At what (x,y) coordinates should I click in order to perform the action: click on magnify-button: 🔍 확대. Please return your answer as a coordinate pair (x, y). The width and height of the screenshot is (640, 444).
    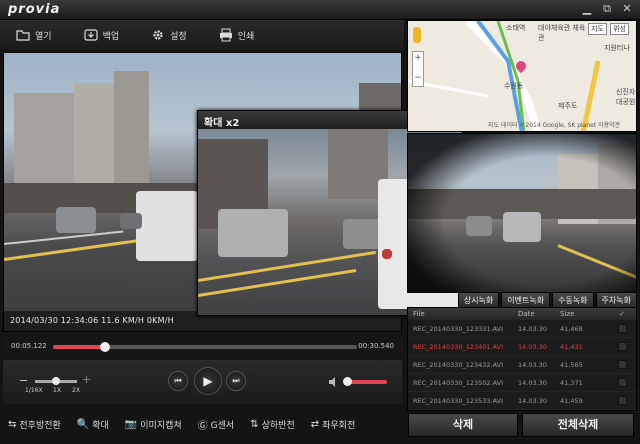
    Looking at the image, I should click on (93, 424).